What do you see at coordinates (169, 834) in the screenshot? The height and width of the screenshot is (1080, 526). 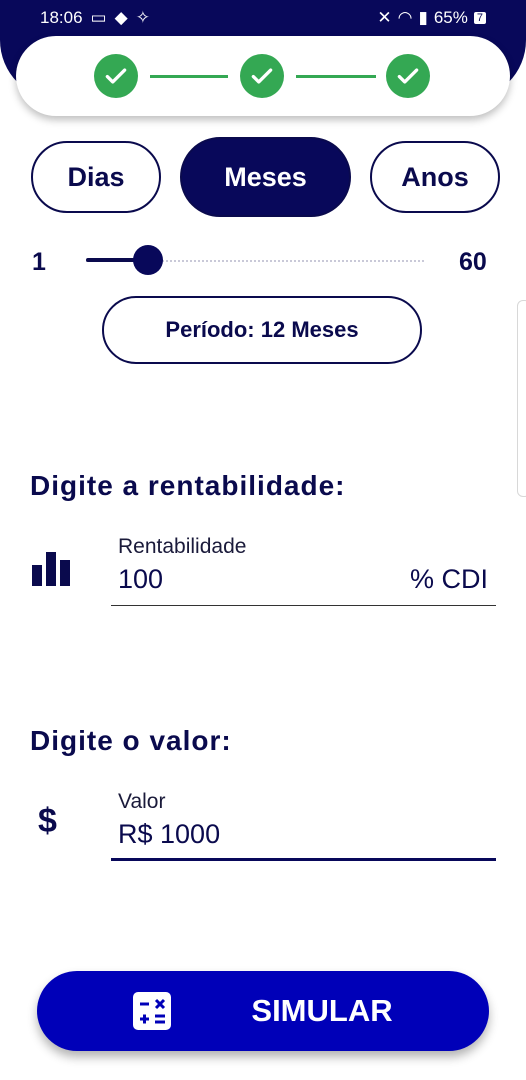 I see `amount-input: R$ 1000` at bounding box center [169, 834].